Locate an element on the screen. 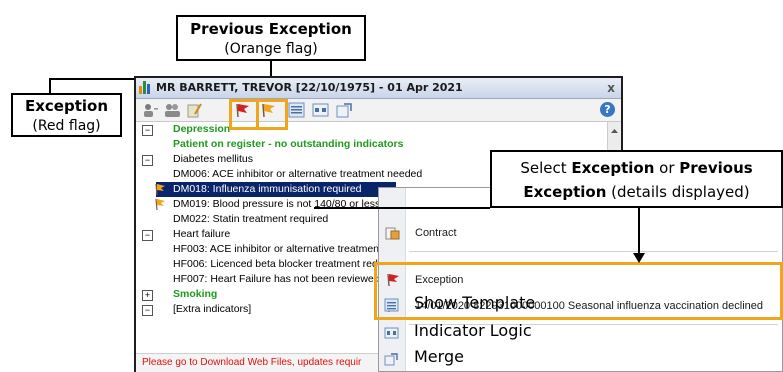  tree-node-label: Diabetes mellitus is located at coordinates (213, 159).